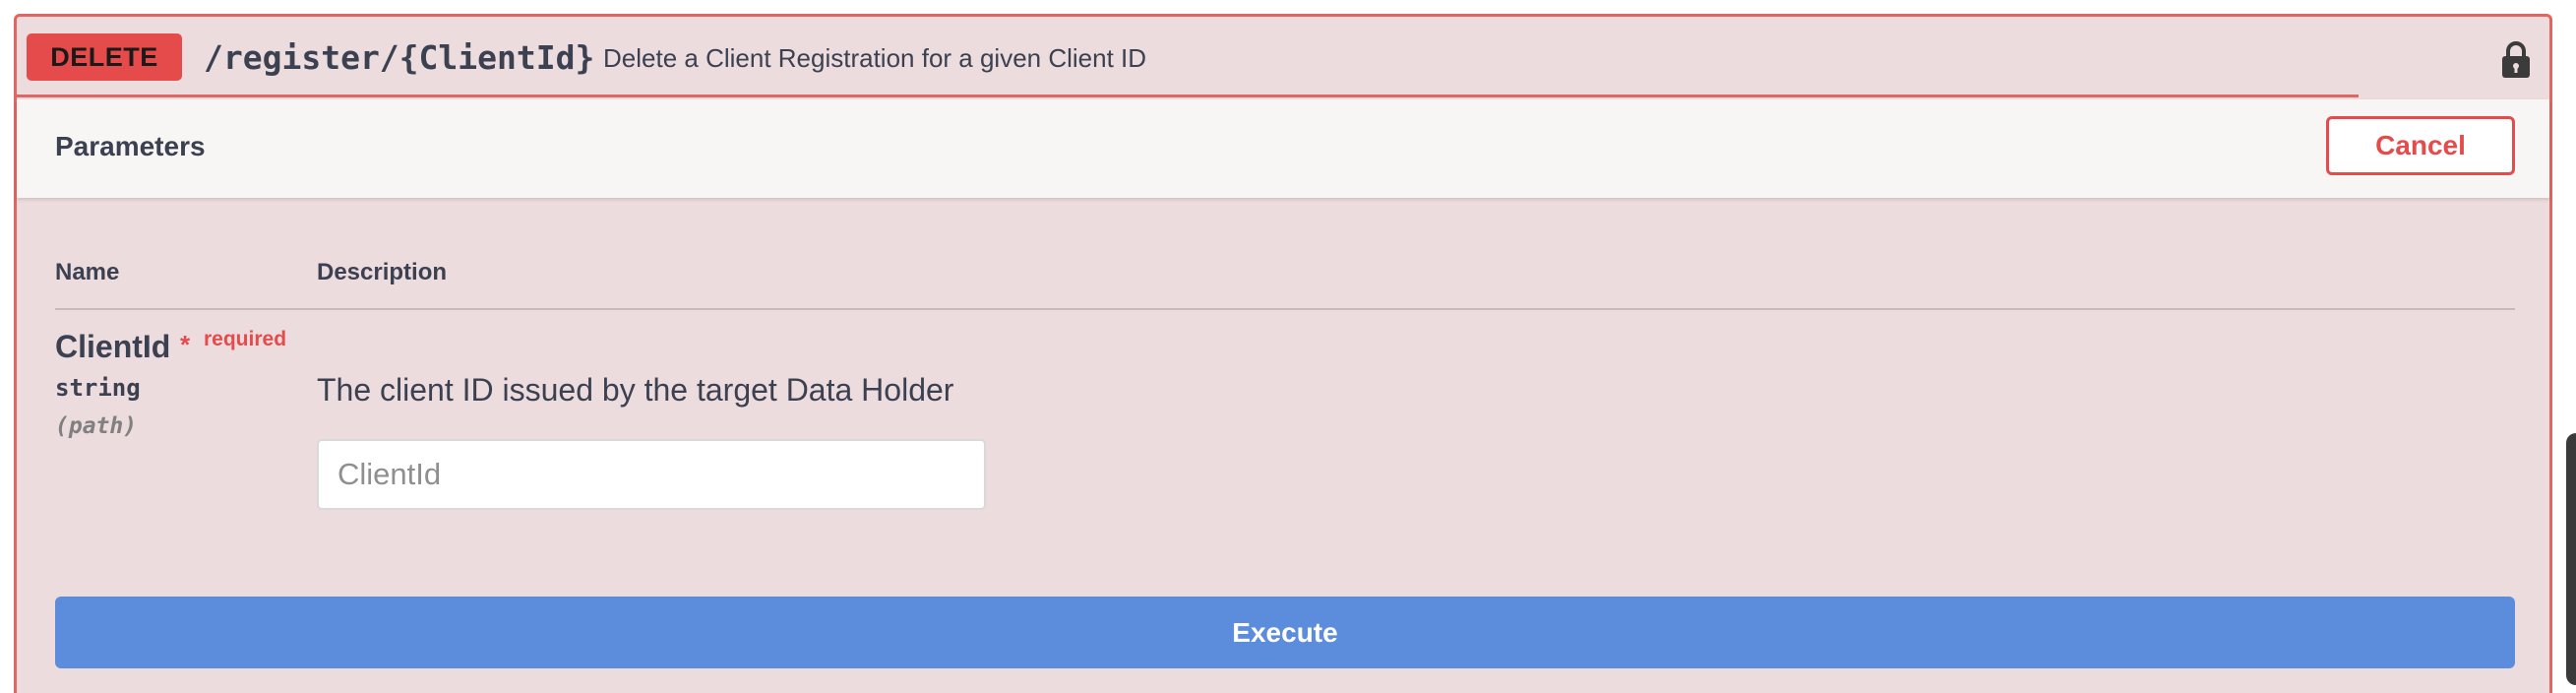 The image size is (2576, 693). Describe the element at coordinates (87, 272) in the screenshot. I see `column-header-name: Name` at that location.